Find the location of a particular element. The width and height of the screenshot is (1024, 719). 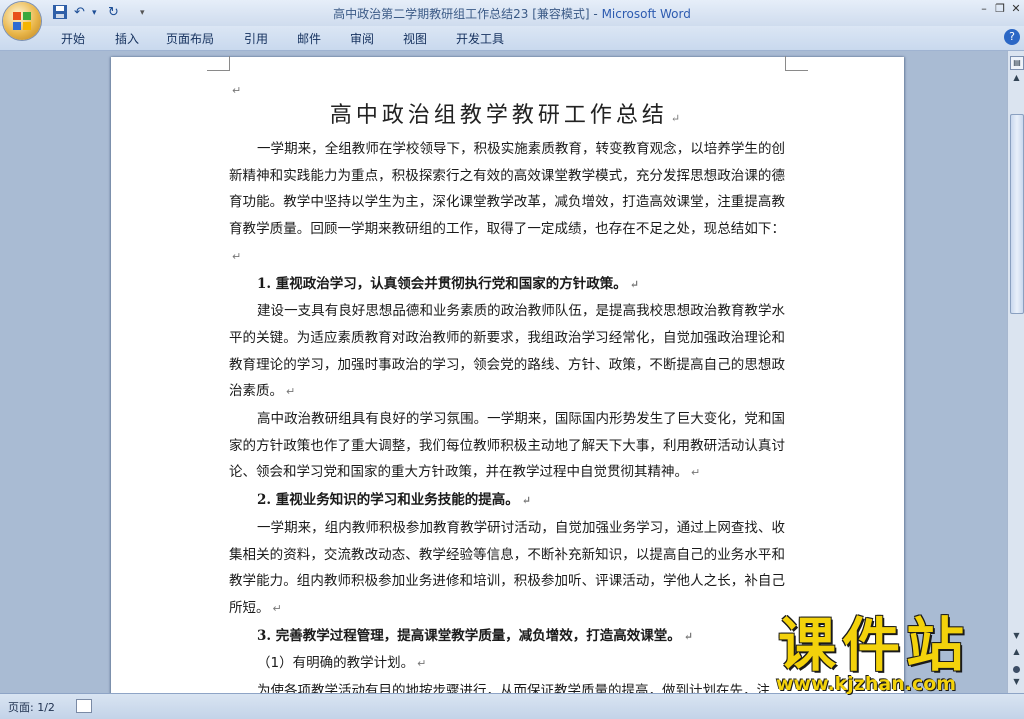

app-name: Microsoft Word is located at coordinates (646, 14).